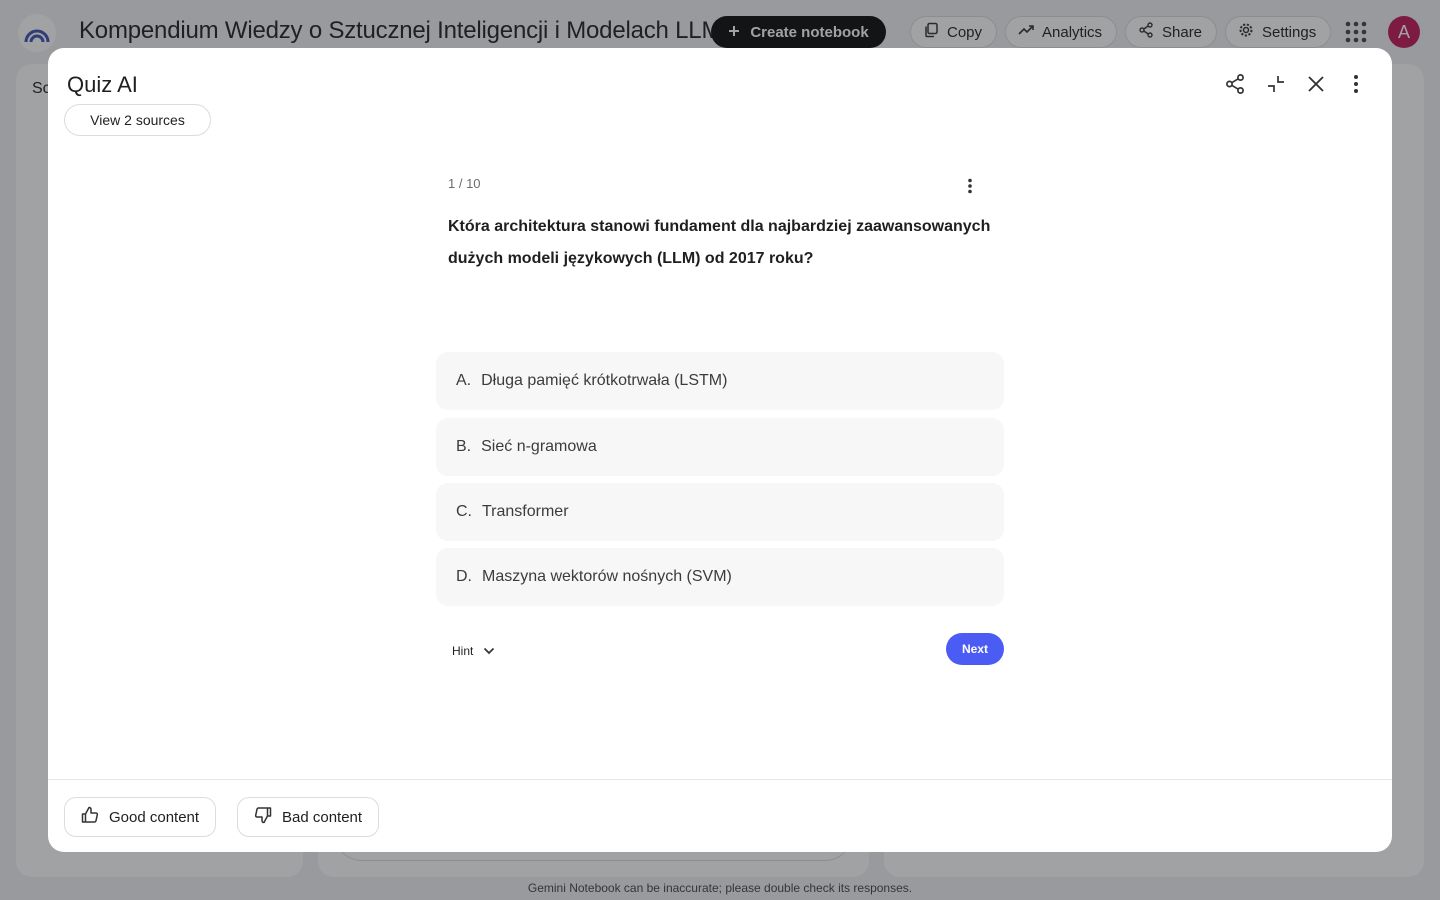  Describe the element at coordinates (720, 512) in the screenshot. I see `answer-option-c: C. Transformer` at that location.